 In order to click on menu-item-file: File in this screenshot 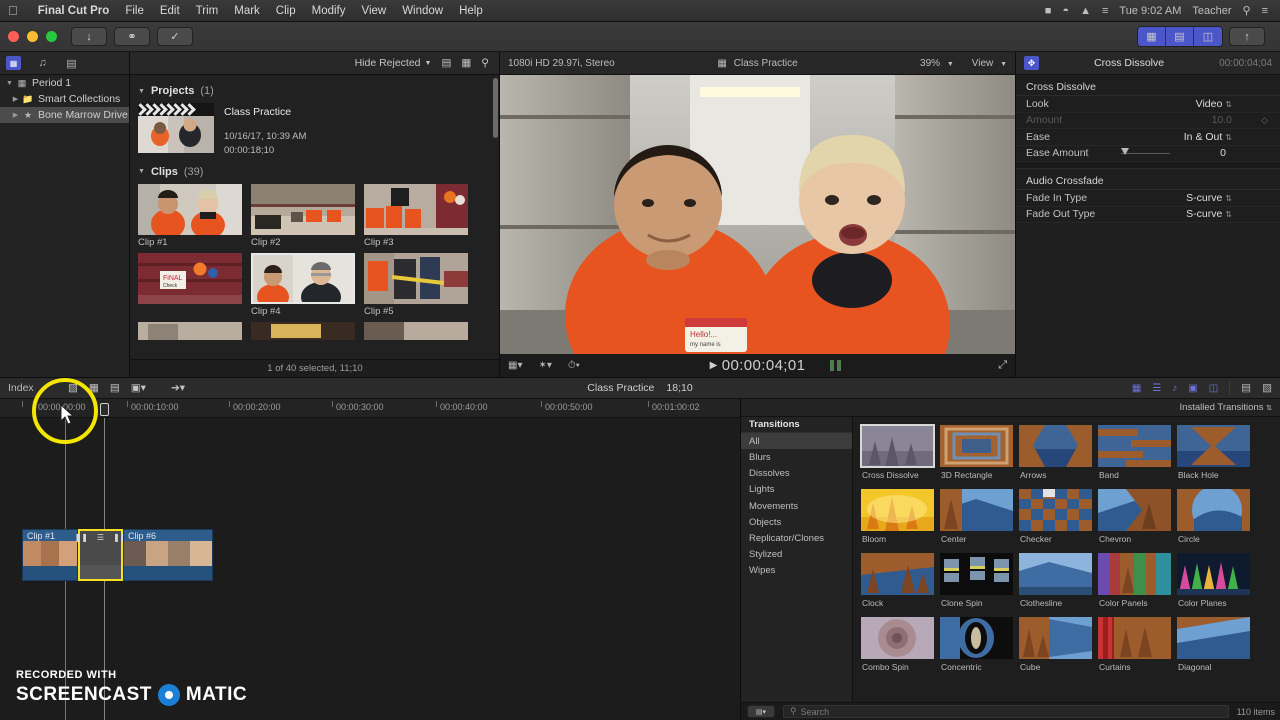, I will do `click(134, 11)`.